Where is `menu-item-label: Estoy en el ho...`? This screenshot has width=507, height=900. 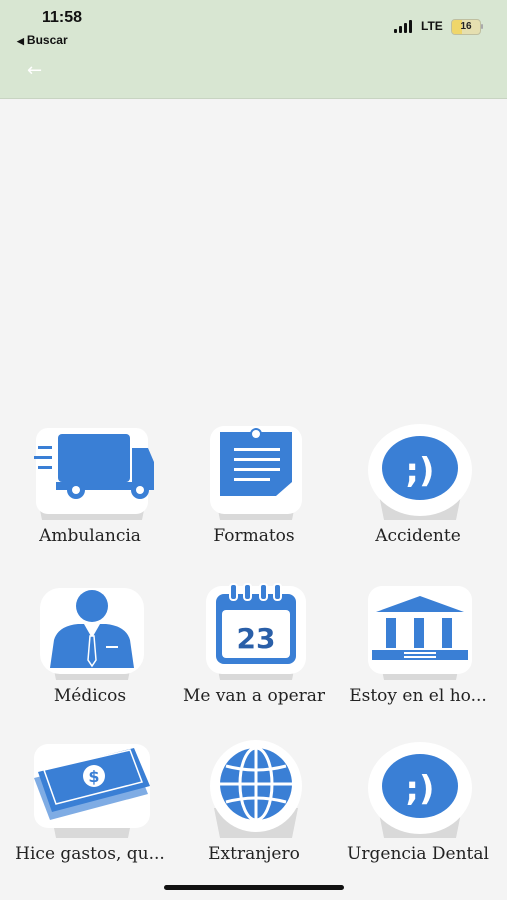 menu-item-label: Estoy en el ho... is located at coordinates (418, 696).